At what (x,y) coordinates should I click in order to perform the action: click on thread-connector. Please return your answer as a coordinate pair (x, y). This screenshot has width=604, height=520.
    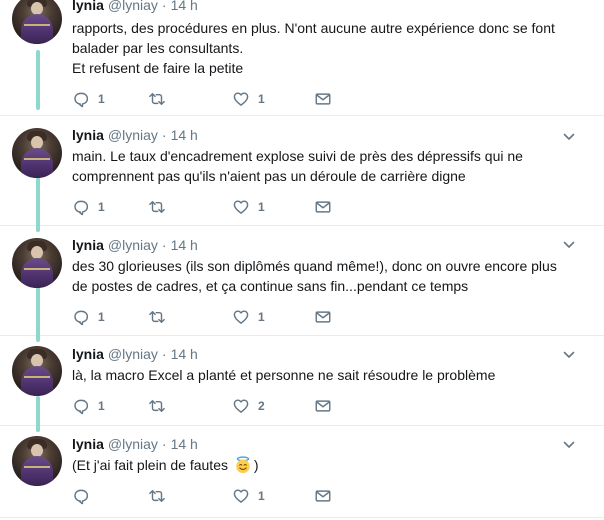
    Looking at the image, I should click on (38, 80).